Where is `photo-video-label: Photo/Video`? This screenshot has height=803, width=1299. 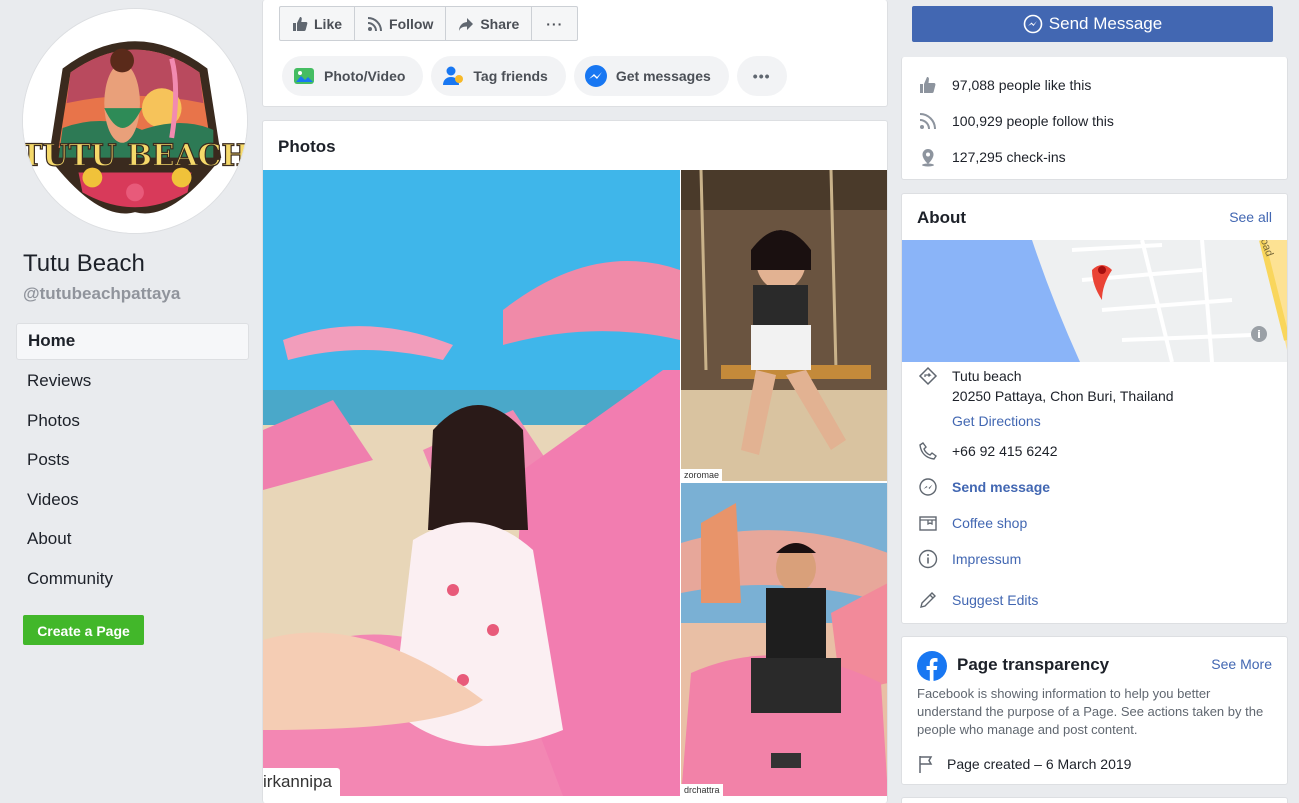 photo-video-label: Photo/Video is located at coordinates (365, 76).